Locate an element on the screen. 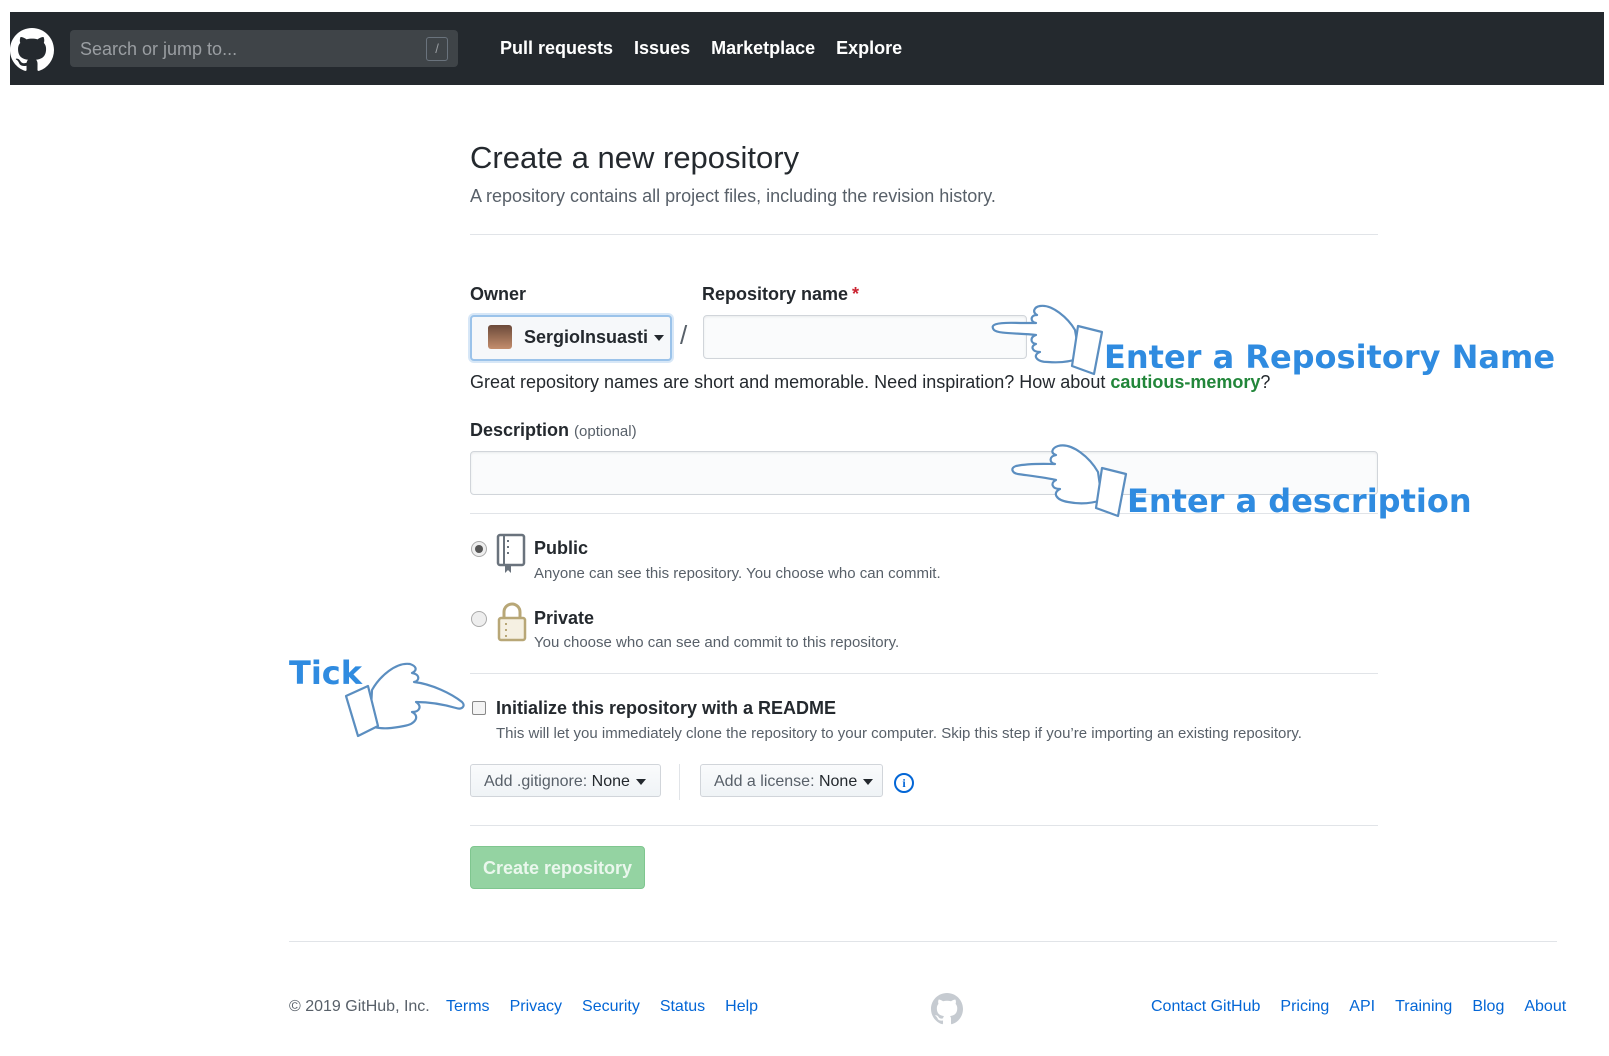  license-select-button: Add a license: None is located at coordinates (791, 780).